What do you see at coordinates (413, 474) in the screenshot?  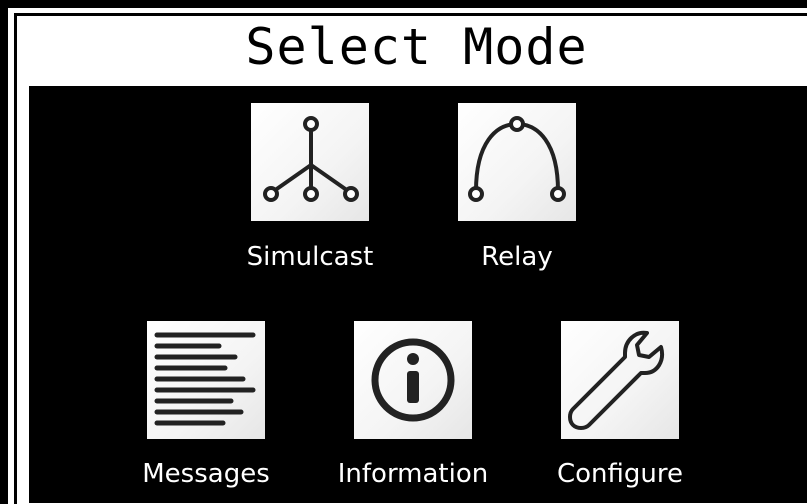 I see `information-label: Information` at bounding box center [413, 474].